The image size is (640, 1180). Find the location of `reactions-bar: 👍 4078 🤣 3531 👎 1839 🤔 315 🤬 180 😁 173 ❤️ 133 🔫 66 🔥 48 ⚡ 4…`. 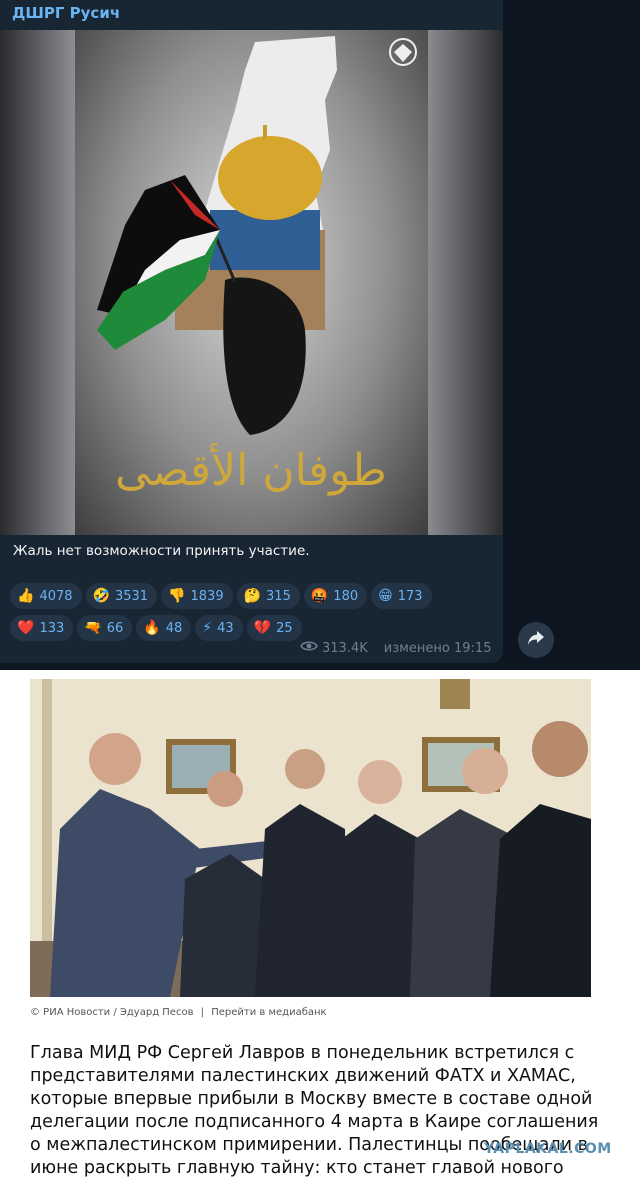

reactions-bar: 👍 4078 🤣 3531 👎 1839 🤔 315 🤬 180 😁 173 ❤️ 133 🔫 66 🔥 48 ⚡ 4… is located at coordinates (250, 615).